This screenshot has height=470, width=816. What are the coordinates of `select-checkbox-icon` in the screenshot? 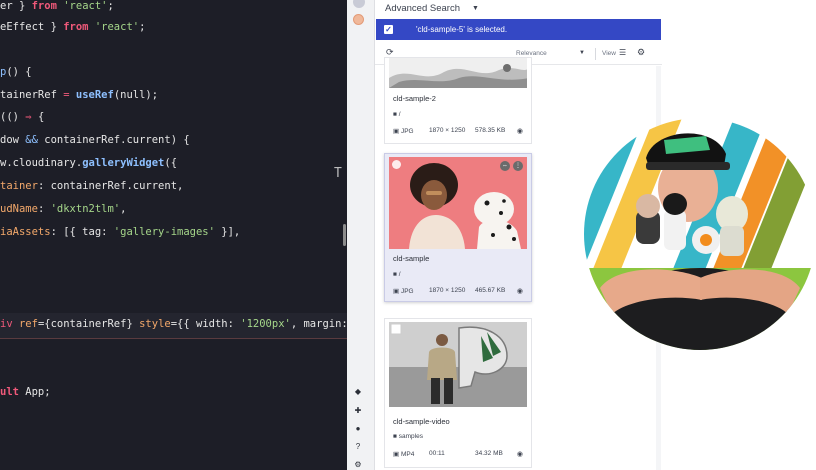 It's located at (396, 164).